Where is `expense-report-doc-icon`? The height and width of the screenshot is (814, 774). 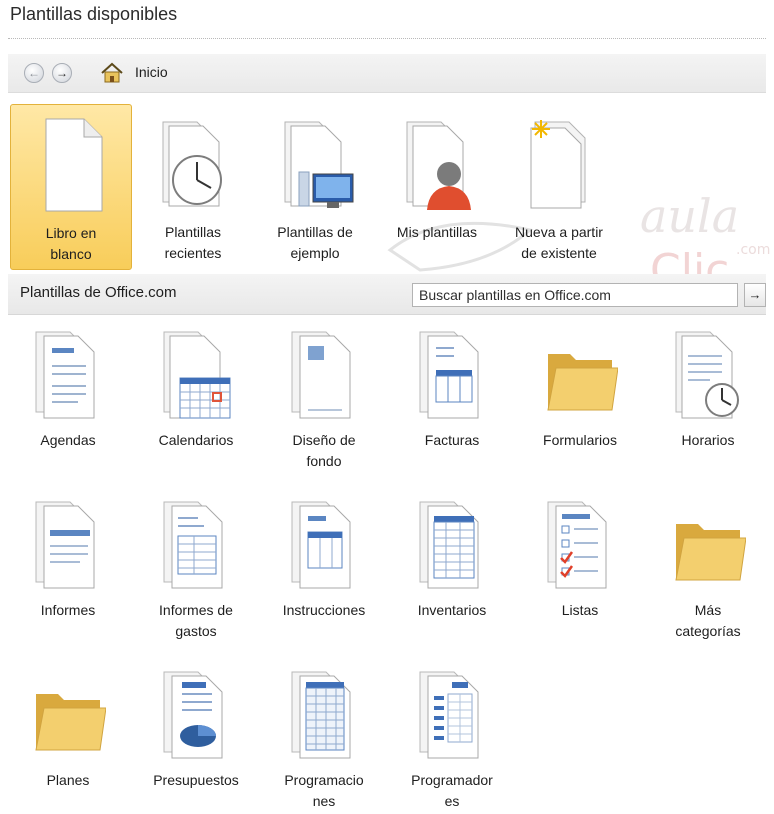 expense-report-doc-icon is located at coordinates (193, 545).